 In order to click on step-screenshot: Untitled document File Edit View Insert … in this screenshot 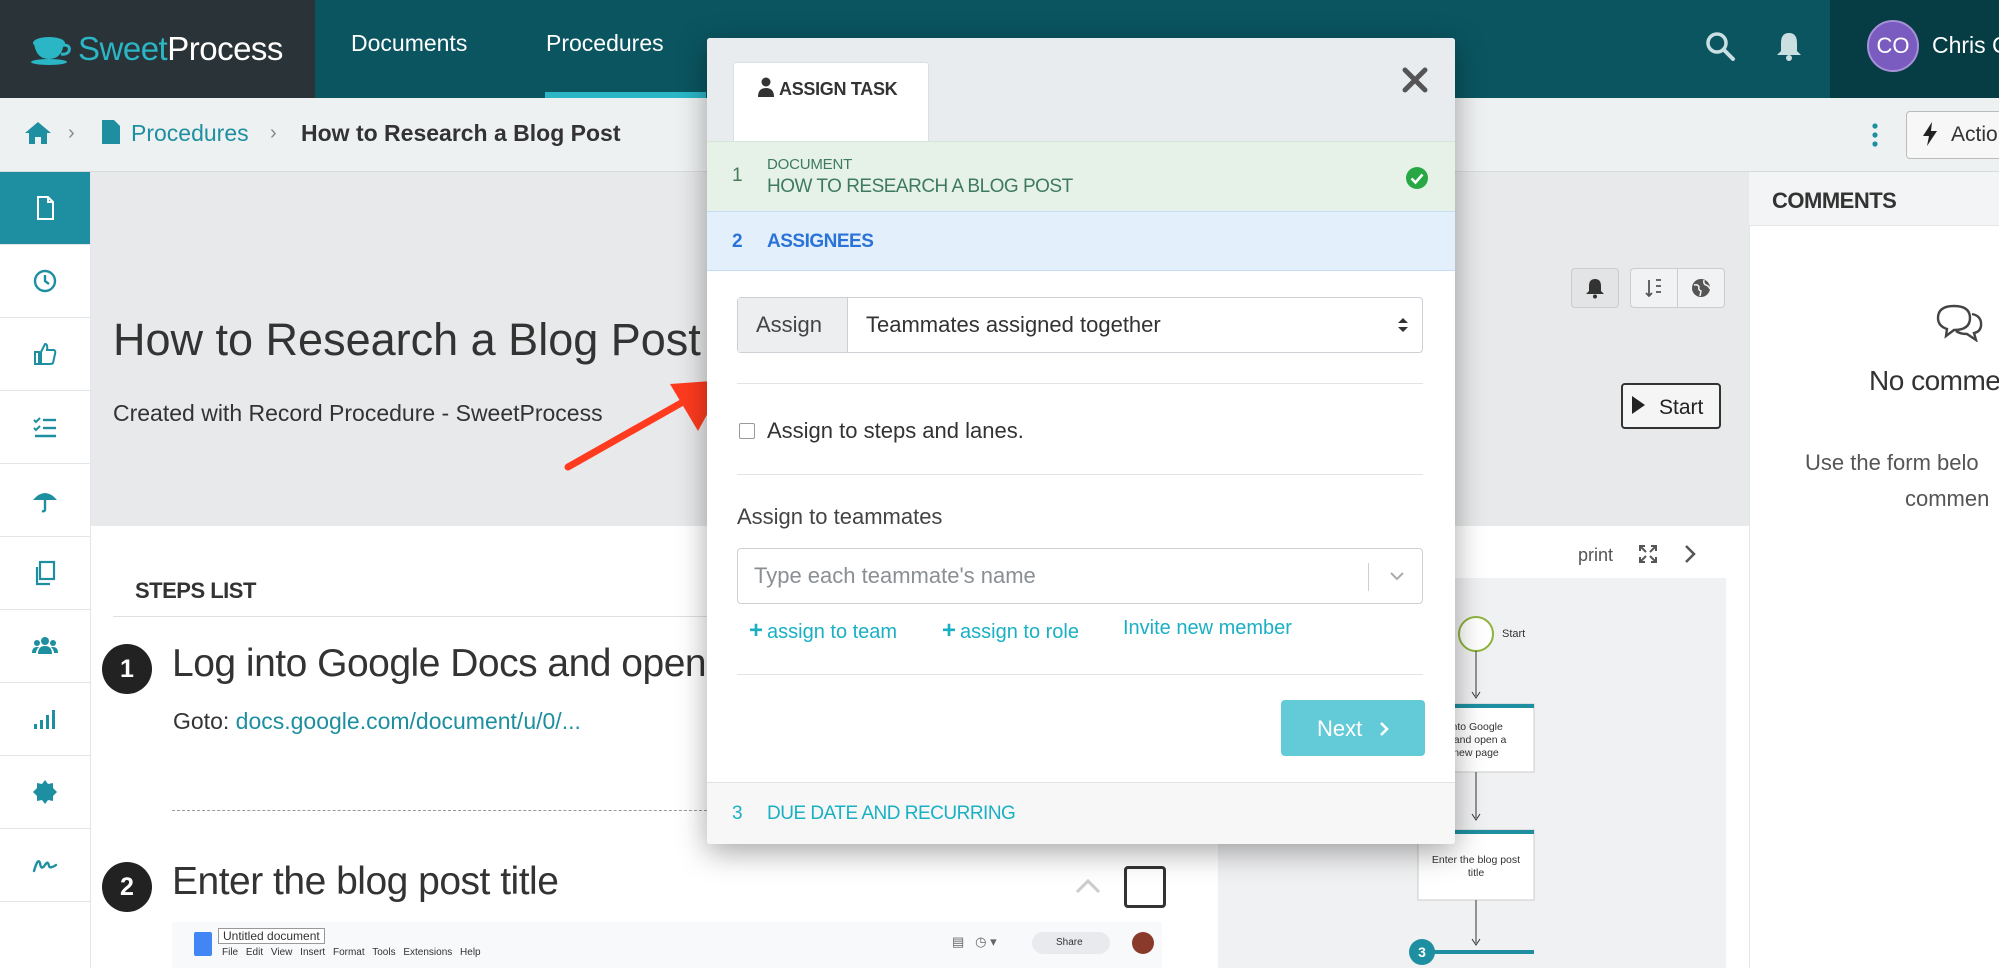, I will do `click(667, 945)`.